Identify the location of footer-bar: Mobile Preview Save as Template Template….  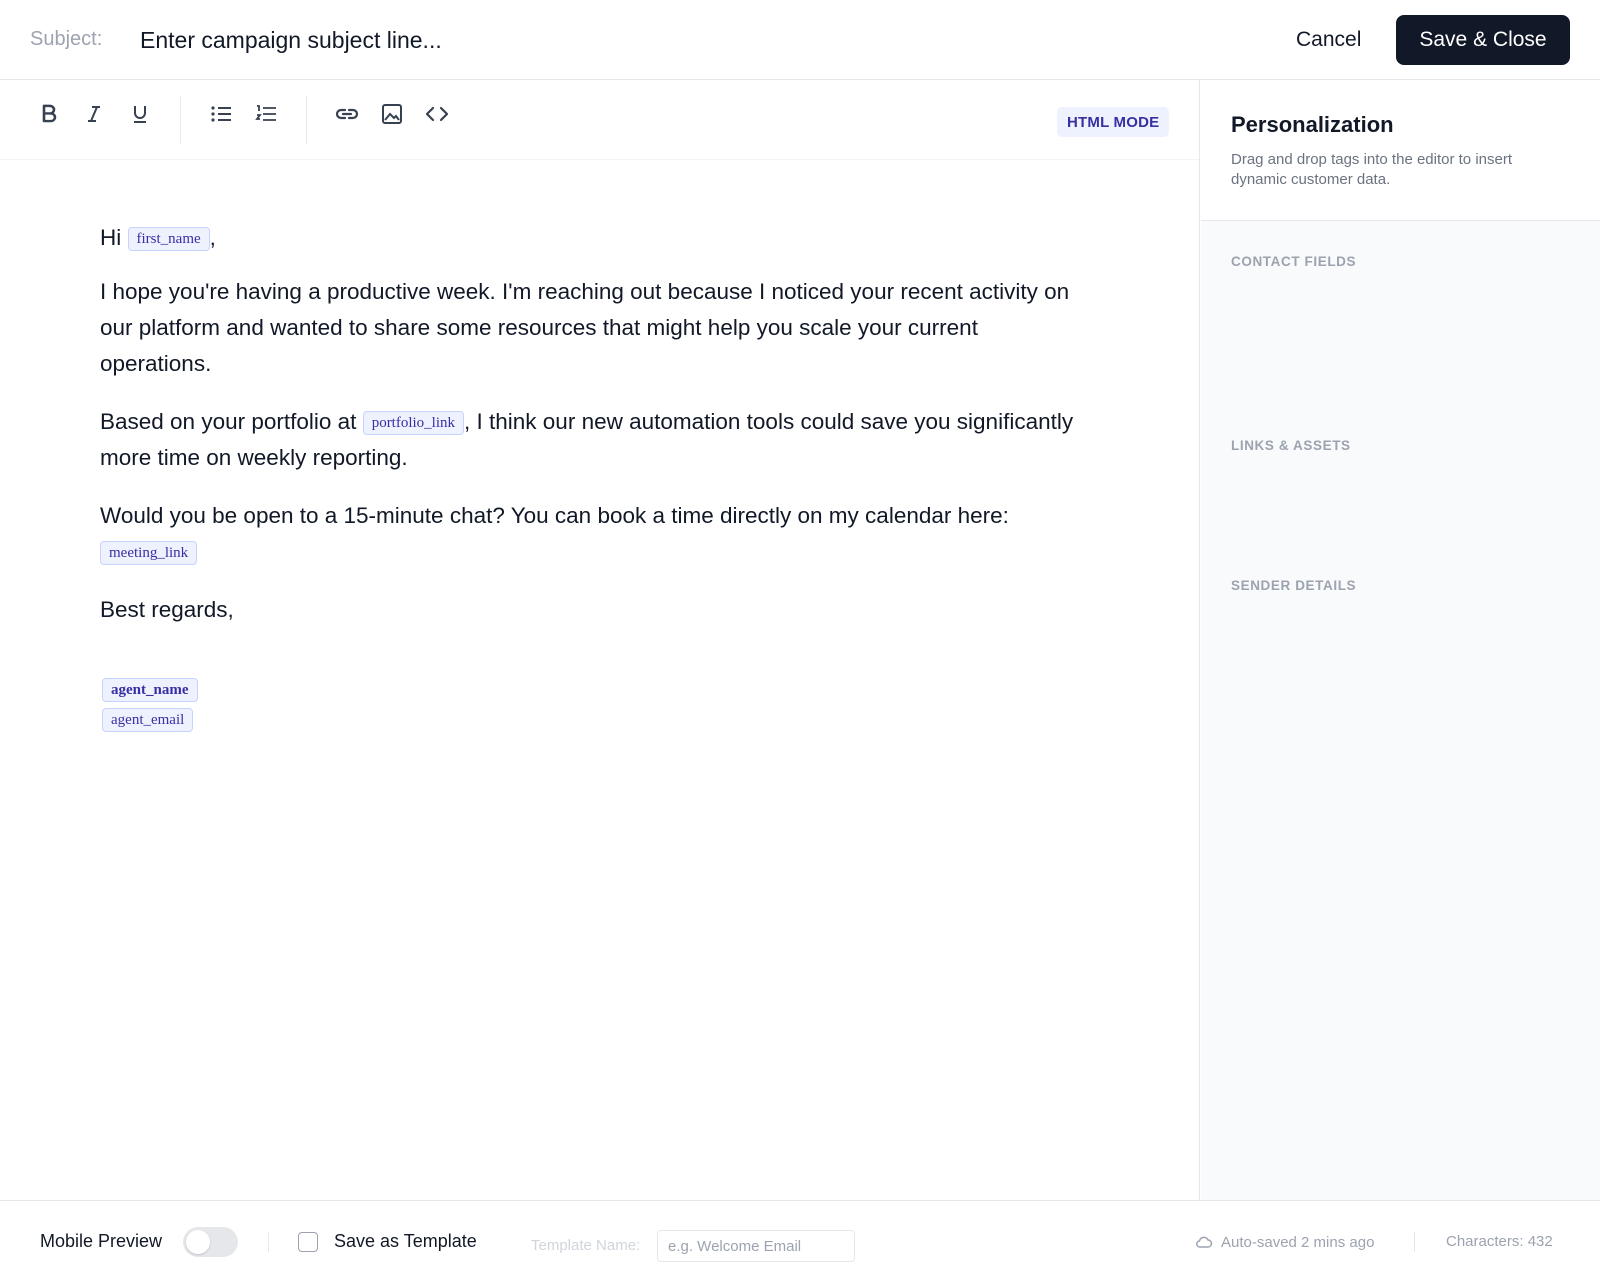
(800, 1240).